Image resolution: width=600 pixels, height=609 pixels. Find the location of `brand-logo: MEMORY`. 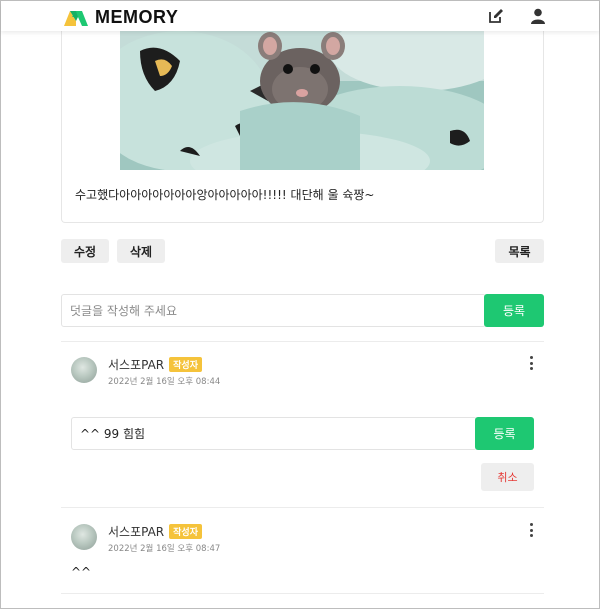

brand-logo: MEMORY is located at coordinates (120, 17).